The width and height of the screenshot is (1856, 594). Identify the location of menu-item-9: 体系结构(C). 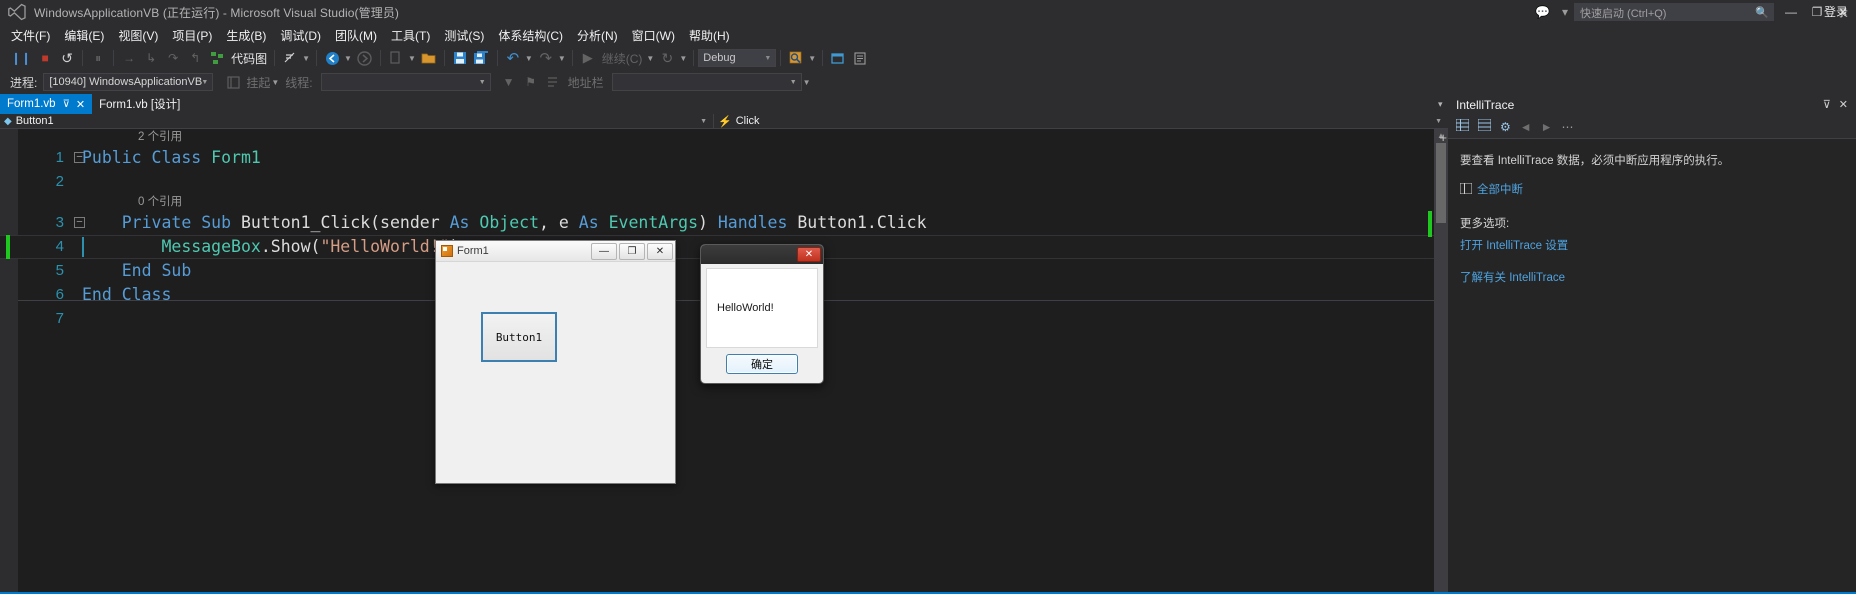
(530, 35).